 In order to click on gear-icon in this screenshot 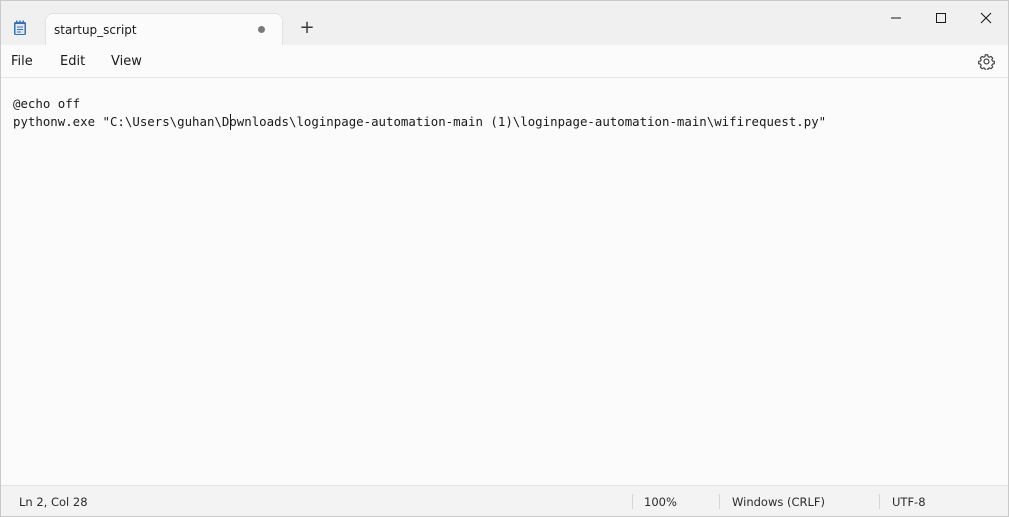, I will do `click(986, 62)`.